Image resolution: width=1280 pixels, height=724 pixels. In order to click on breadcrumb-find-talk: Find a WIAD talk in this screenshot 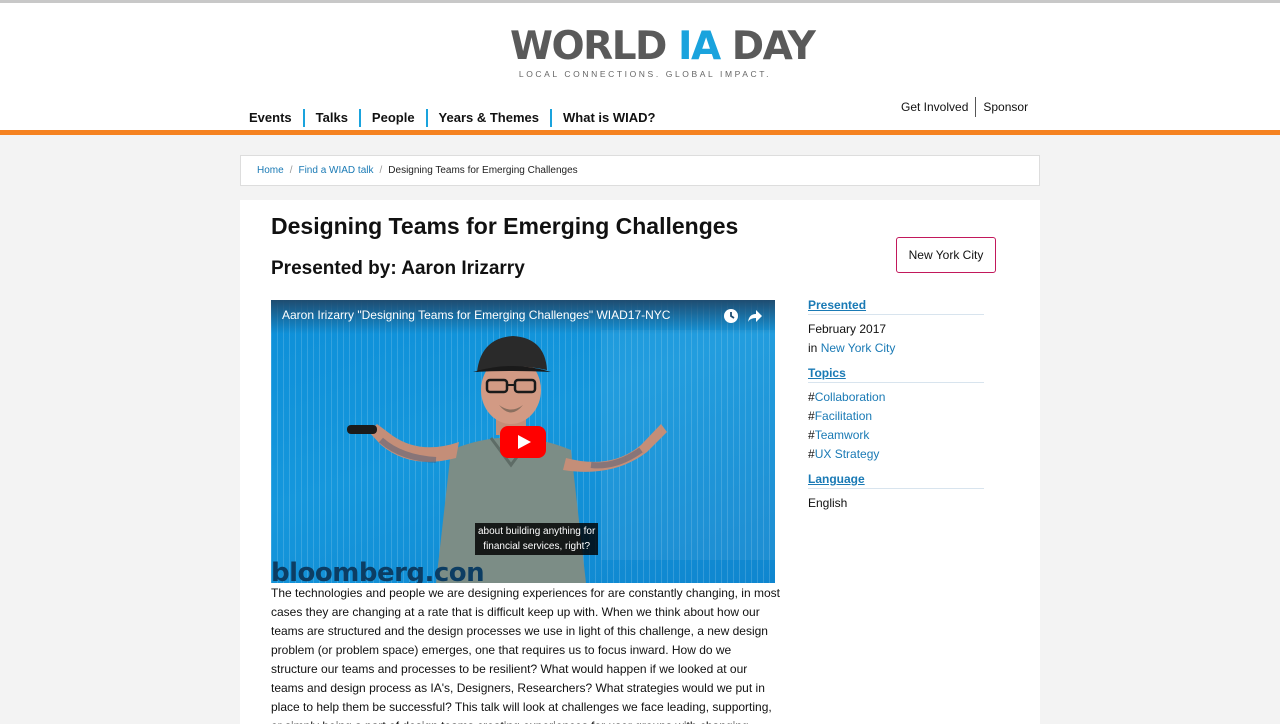, I will do `click(335, 170)`.